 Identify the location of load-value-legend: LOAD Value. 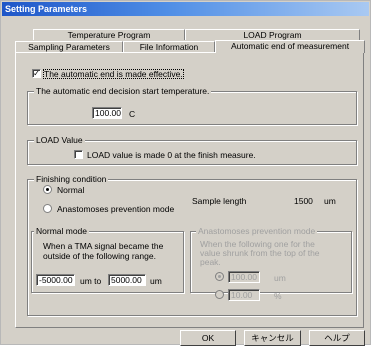
(59, 140).